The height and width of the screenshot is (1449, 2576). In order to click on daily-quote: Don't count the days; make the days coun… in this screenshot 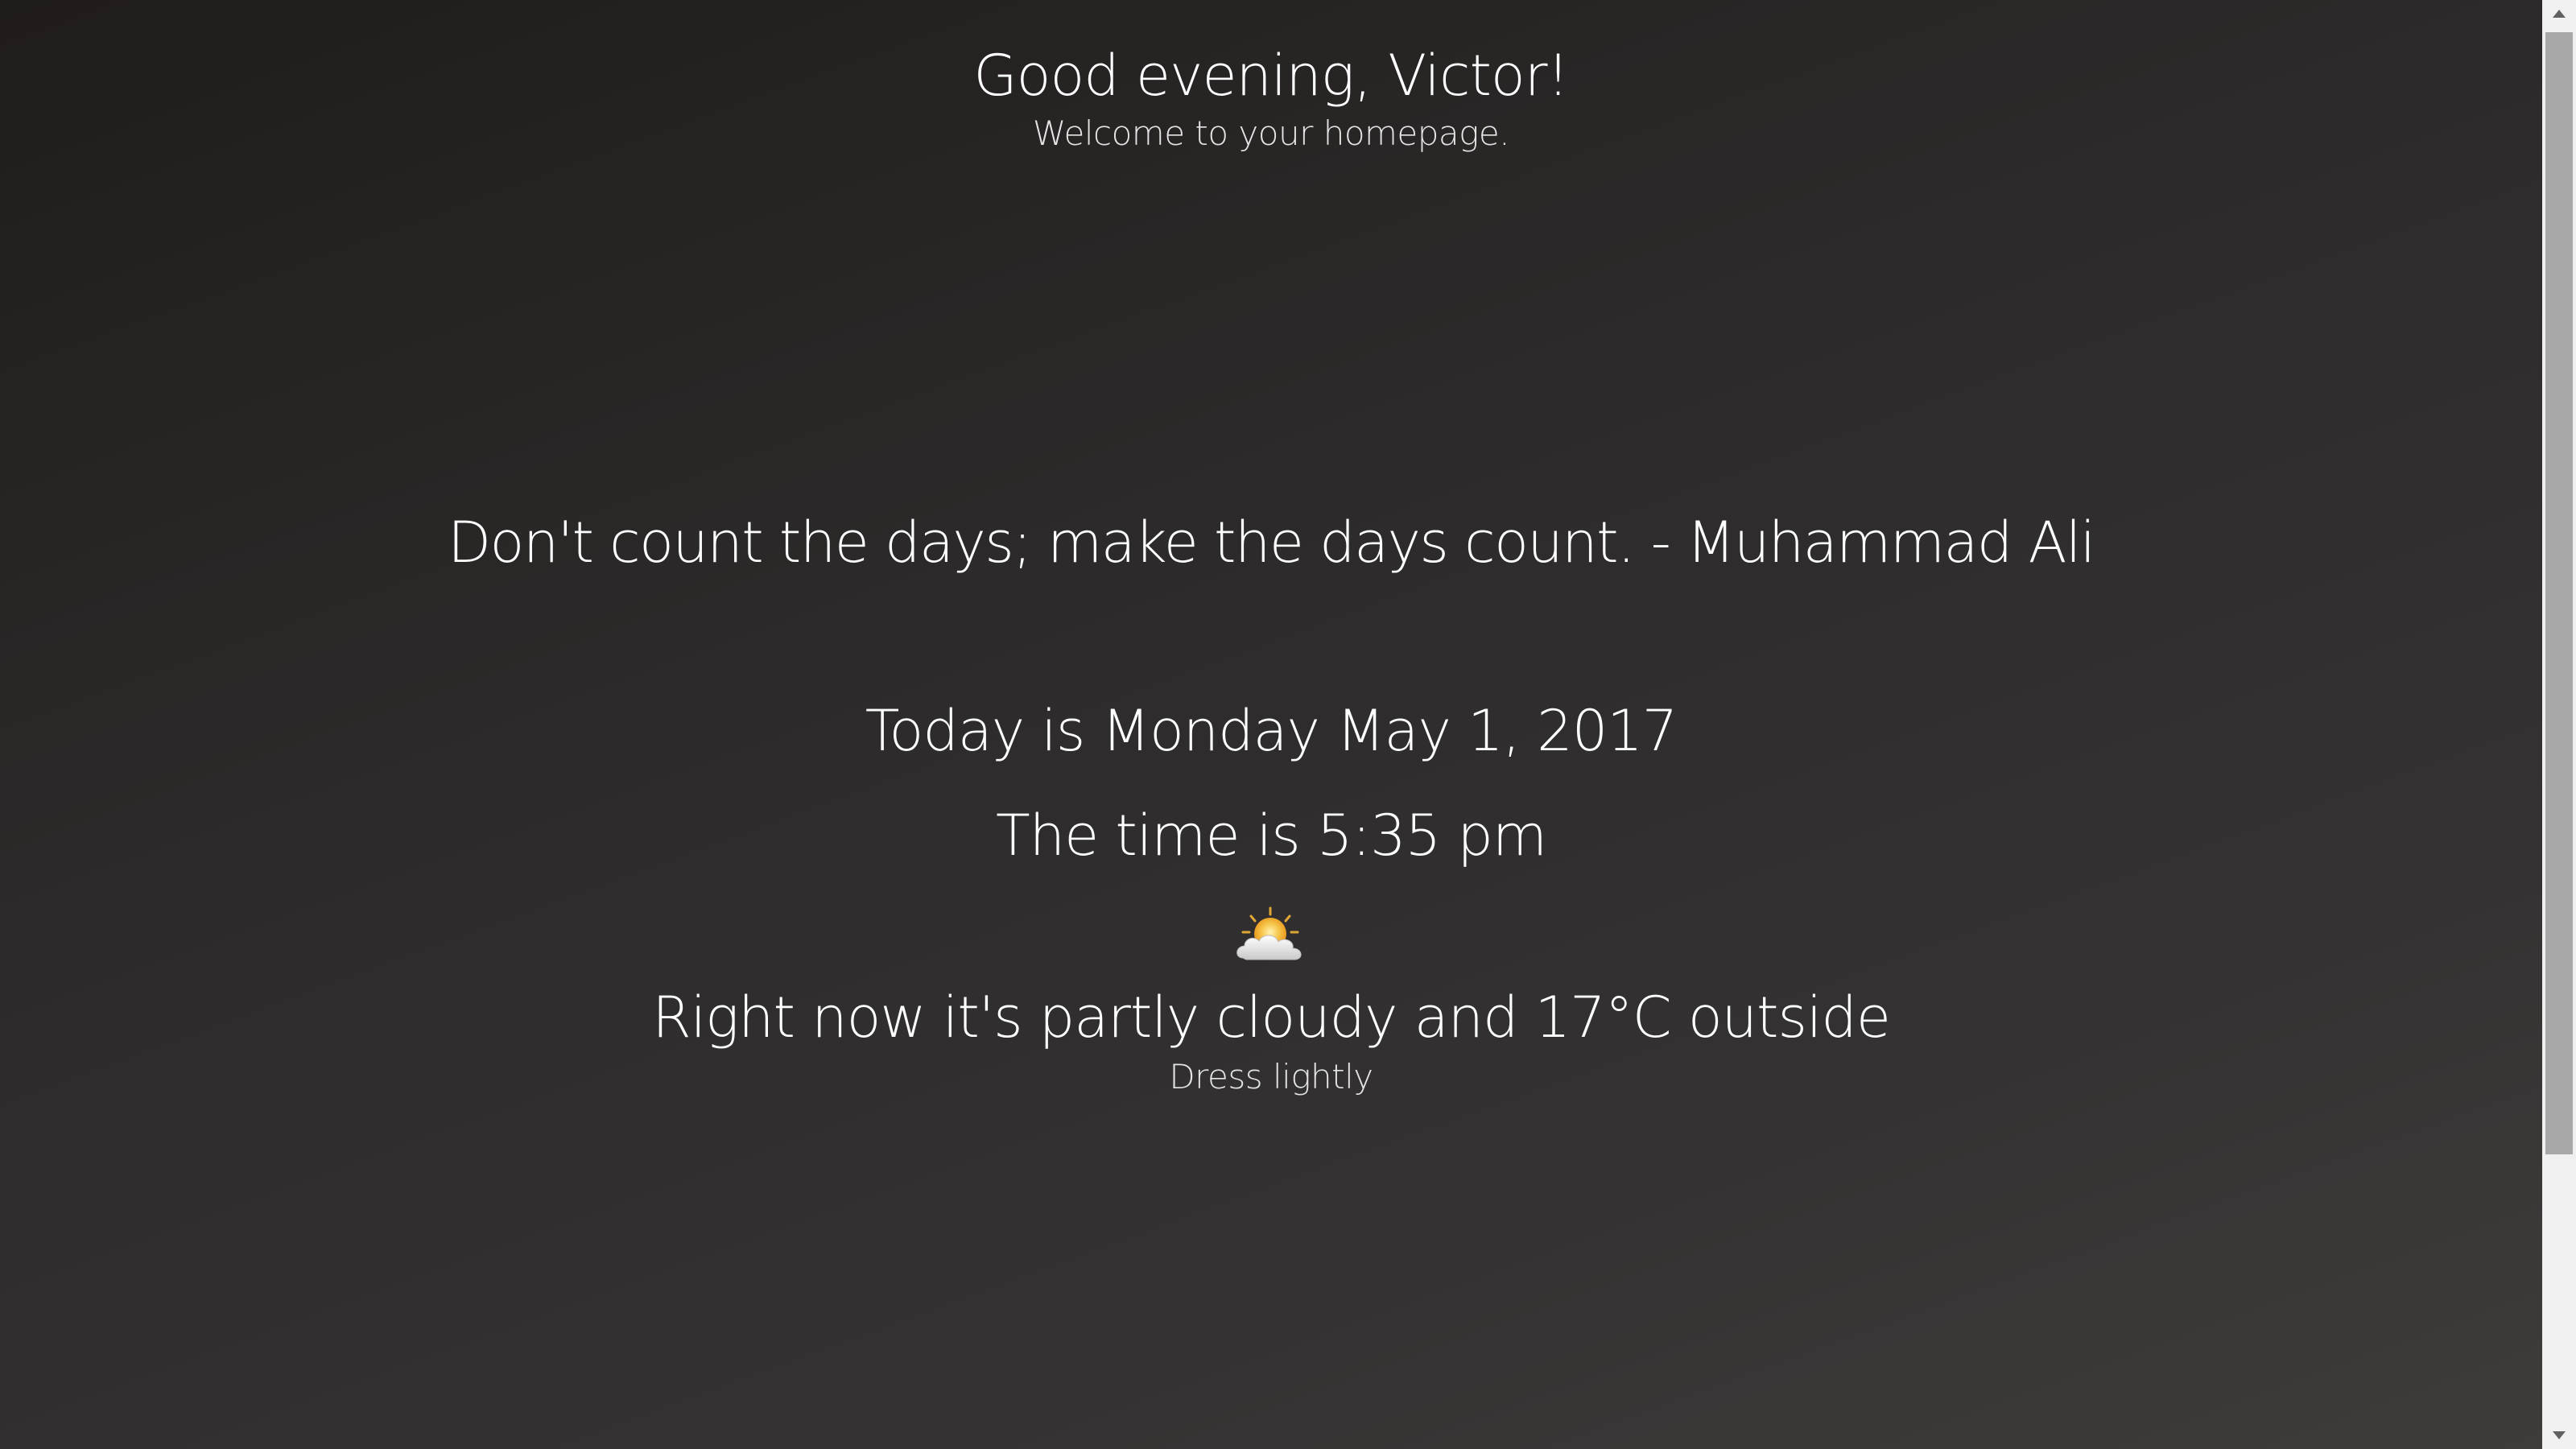, I will do `click(1271, 543)`.